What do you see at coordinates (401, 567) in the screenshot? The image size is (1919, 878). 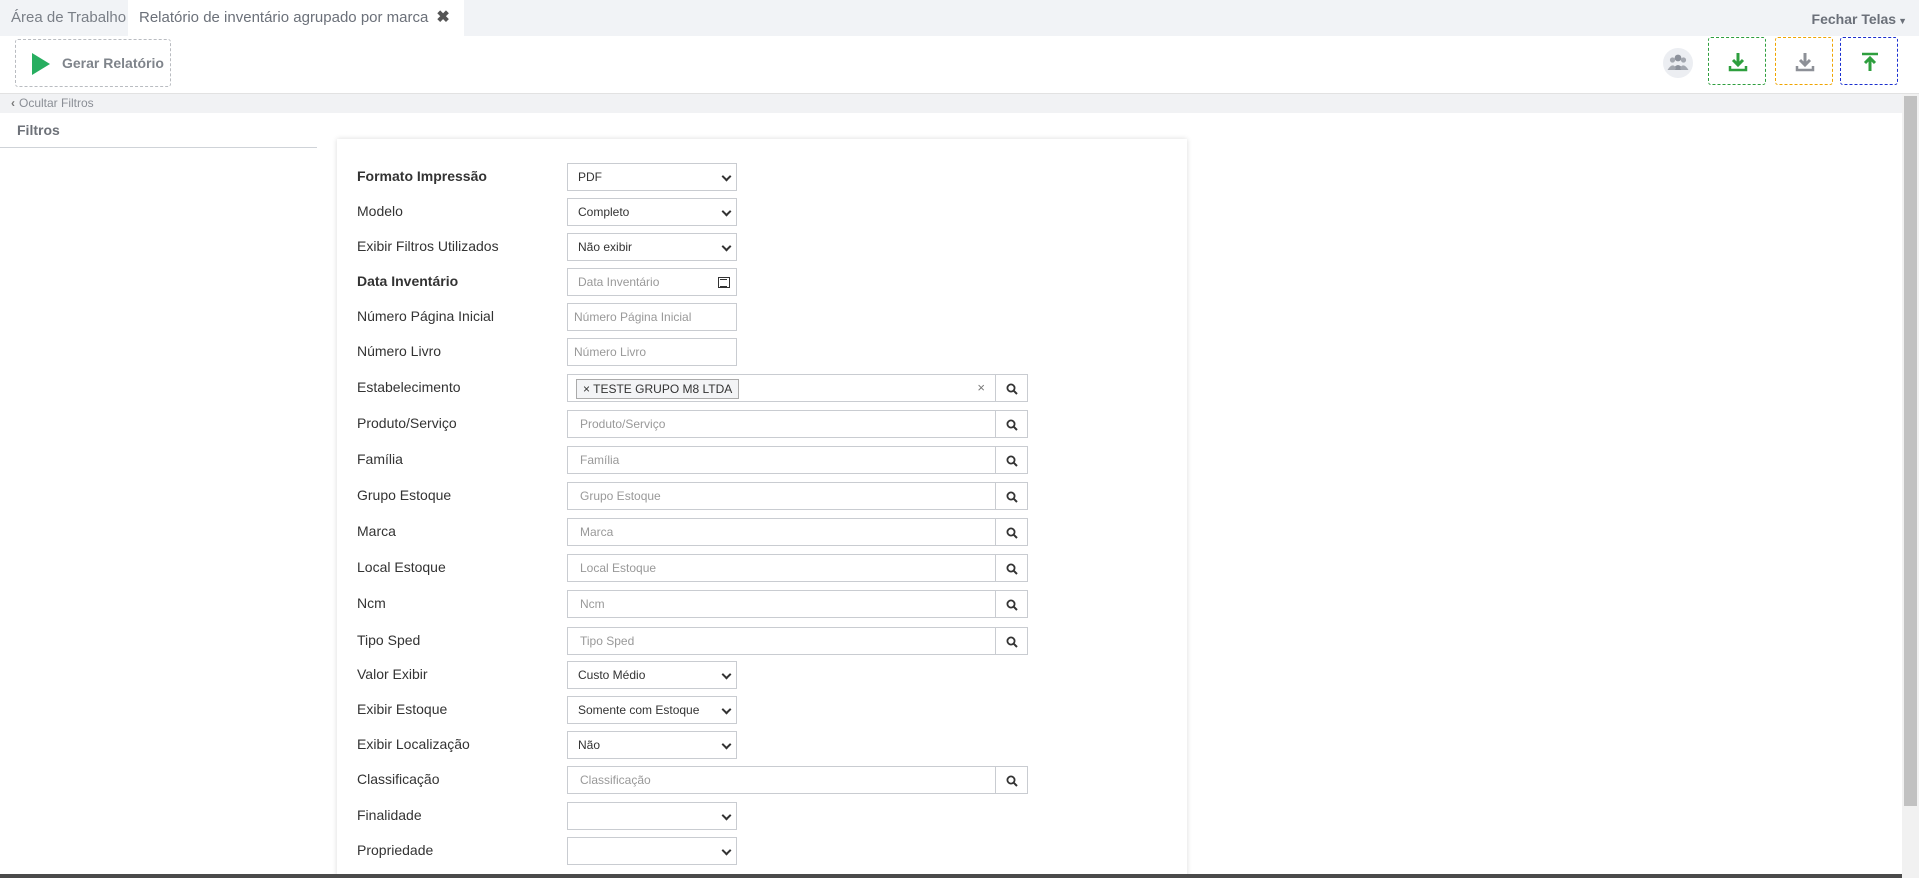 I see `local-estoque-label: Local Estoque` at bounding box center [401, 567].